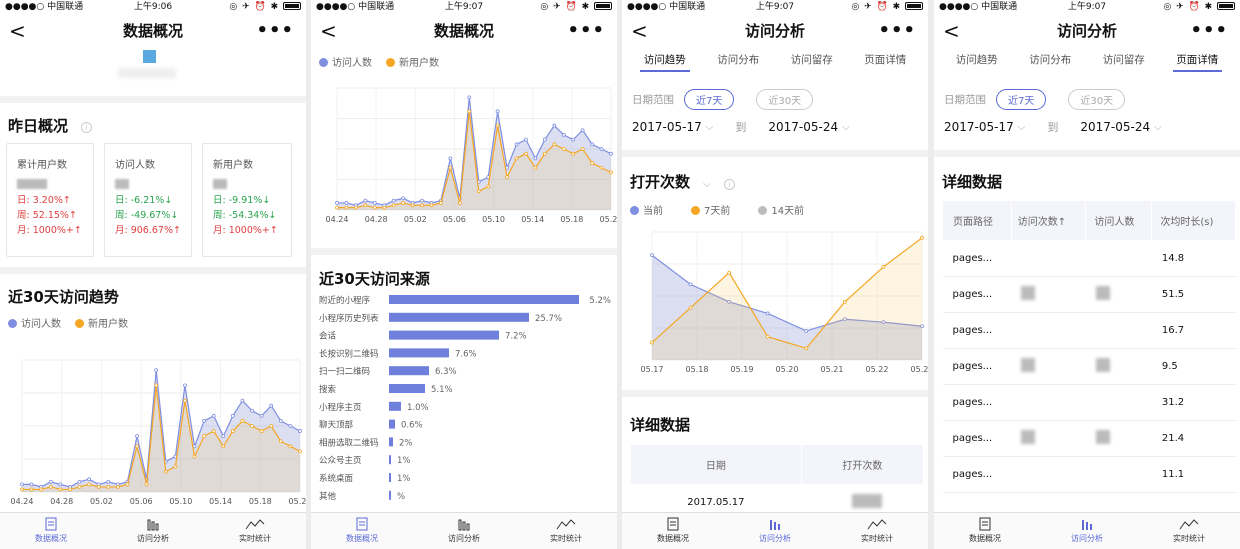 The height and width of the screenshot is (549, 1240). I want to click on chevron-down-icon: ⌵, so click(1021, 127).